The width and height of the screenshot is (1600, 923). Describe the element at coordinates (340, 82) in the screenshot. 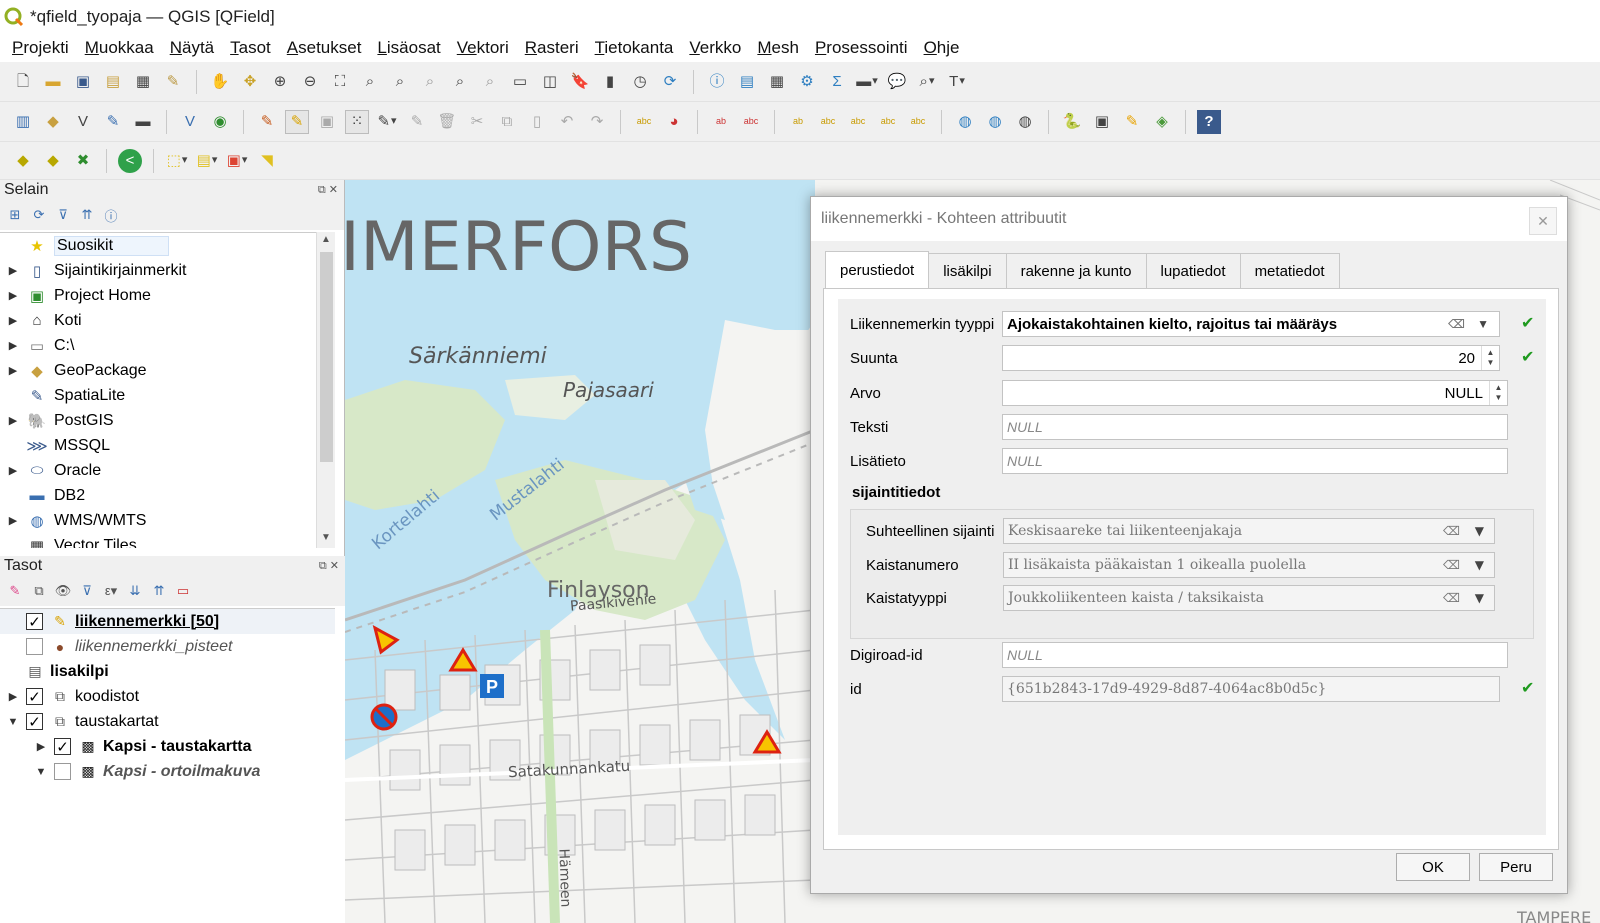

I see `zoom-full-icon: ⛶` at that location.